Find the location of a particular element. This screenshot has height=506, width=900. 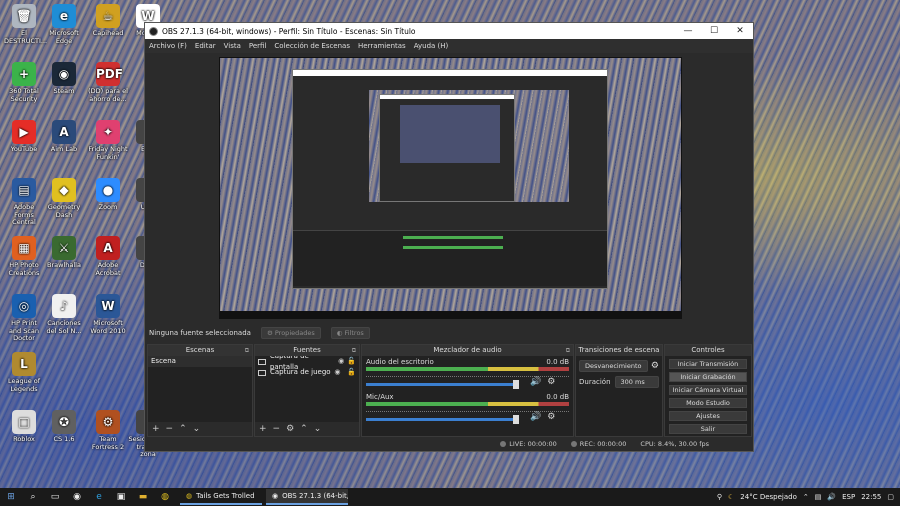

scene-item: Escena is located at coordinates (200, 361).